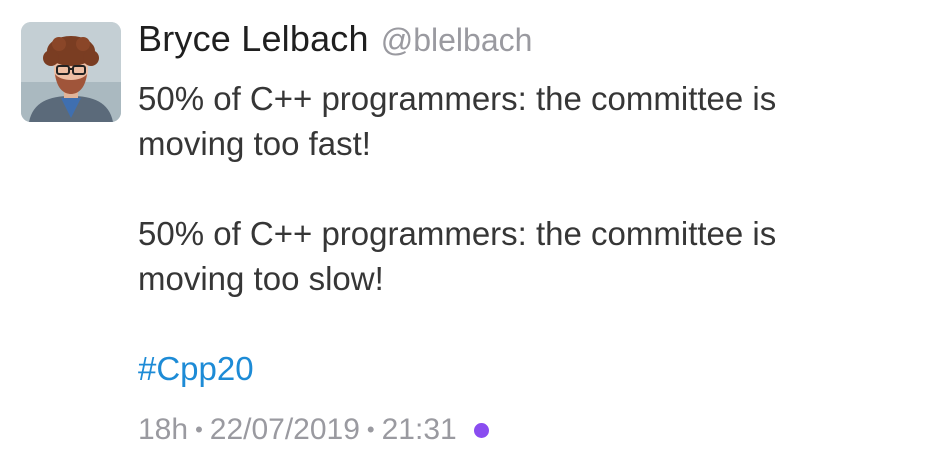  What do you see at coordinates (254, 143) in the screenshot?
I see `tweet-text-line: moving too fast!` at bounding box center [254, 143].